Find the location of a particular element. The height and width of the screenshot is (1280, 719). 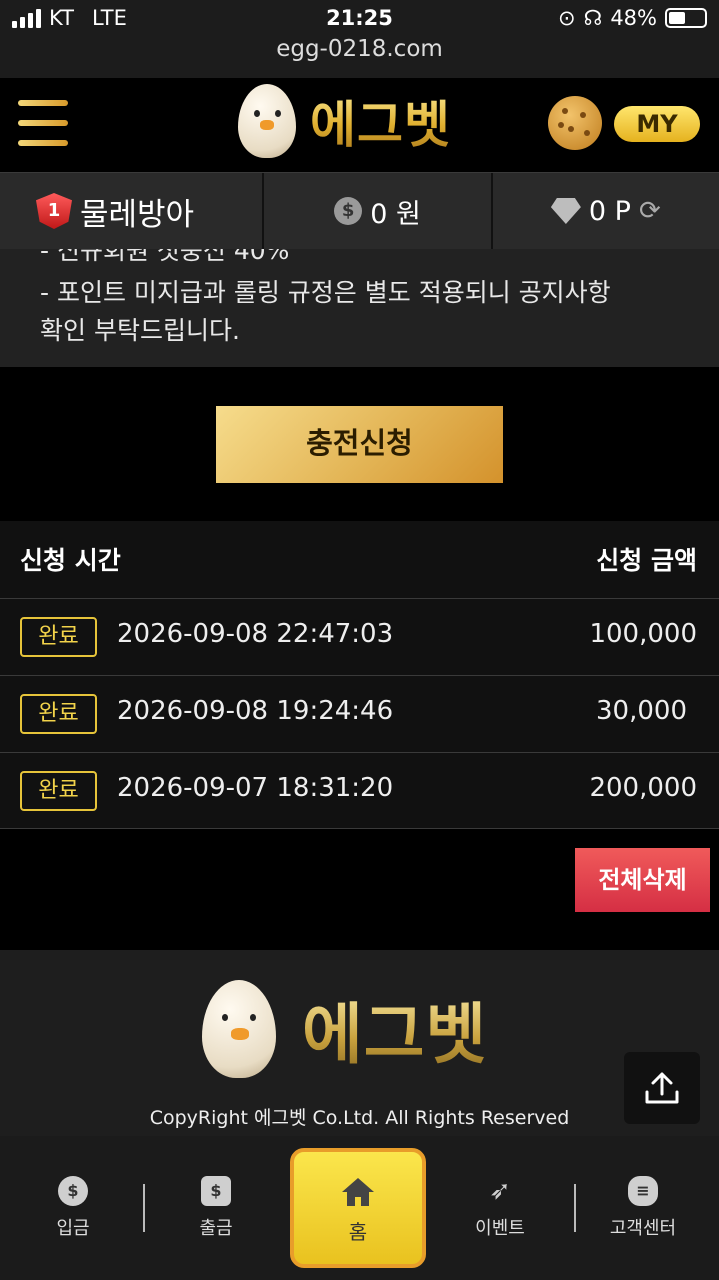

chat-bubble-icon: ≡ is located at coordinates (643, 1191).